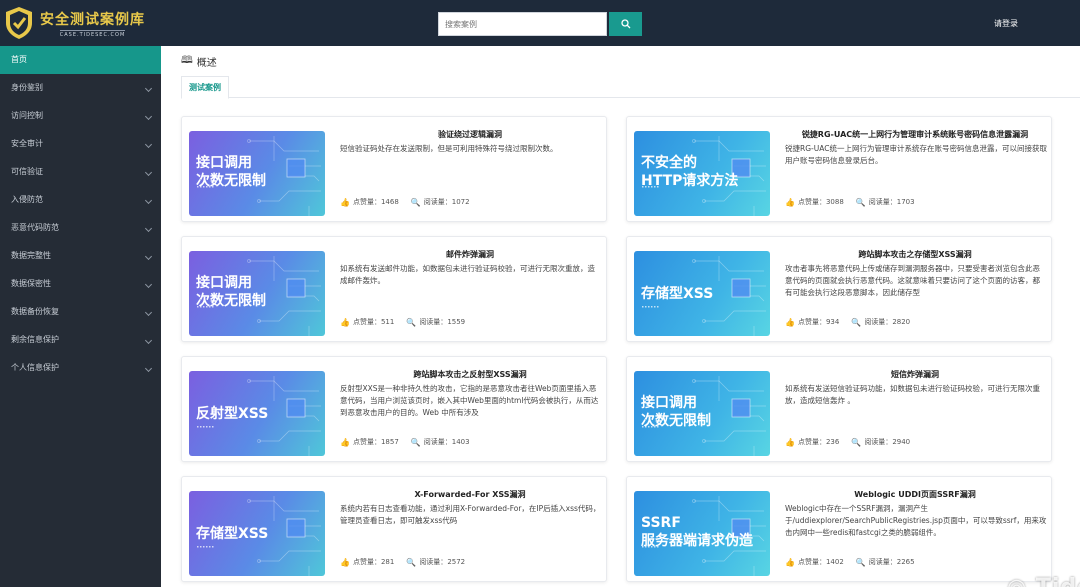  Describe the element at coordinates (80, 172) in the screenshot. I see `sidebar-item-4: 可信验证` at that location.